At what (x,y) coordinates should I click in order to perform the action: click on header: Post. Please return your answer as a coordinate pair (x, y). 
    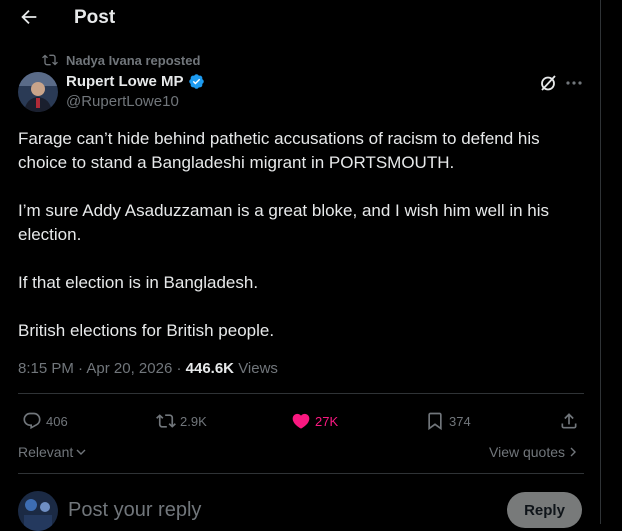
    Looking at the image, I should click on (300, 18).